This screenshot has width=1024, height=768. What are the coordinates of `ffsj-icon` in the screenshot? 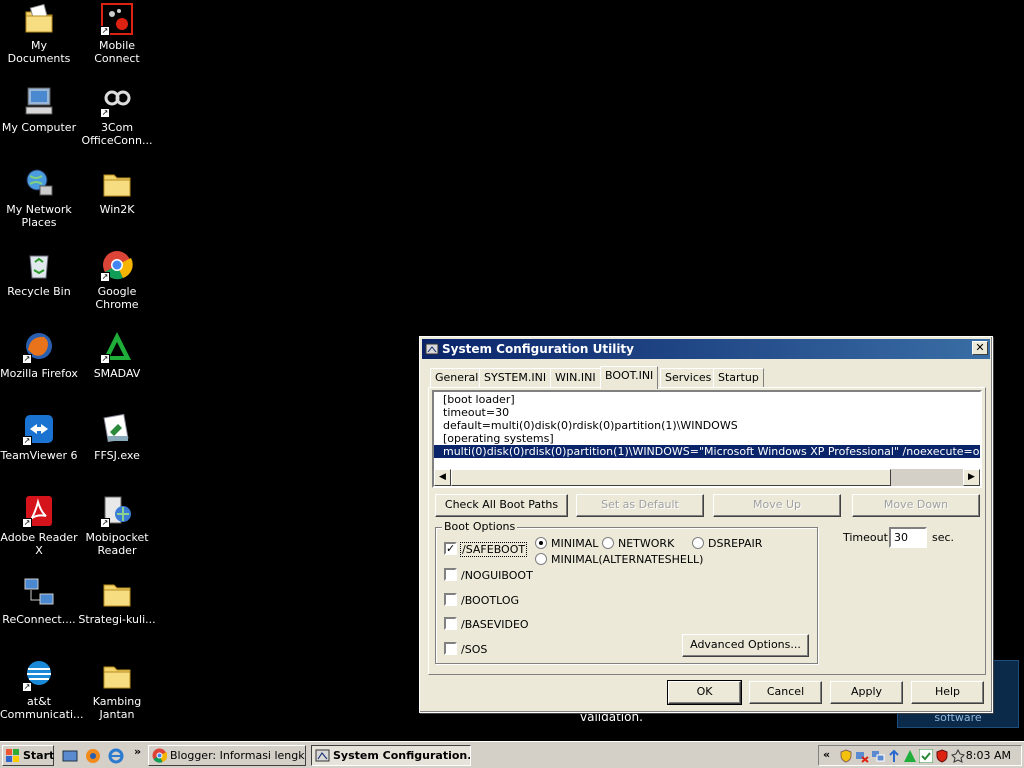 It's located at (117, 429).